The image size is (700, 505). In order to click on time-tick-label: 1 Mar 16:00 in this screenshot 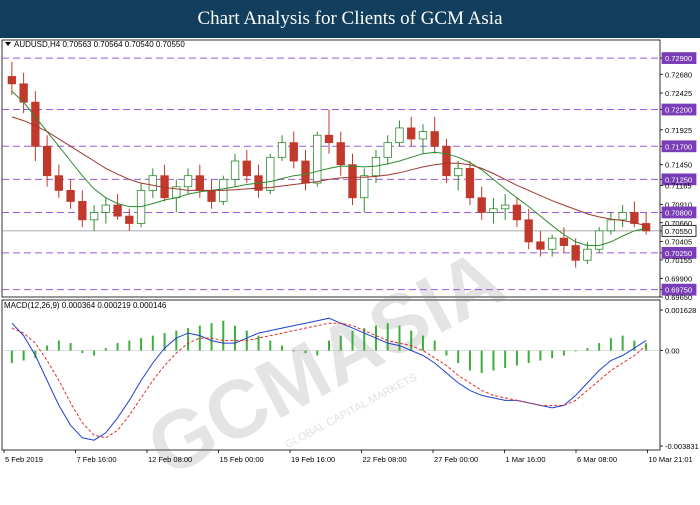, I will do `click(526, 459)`.